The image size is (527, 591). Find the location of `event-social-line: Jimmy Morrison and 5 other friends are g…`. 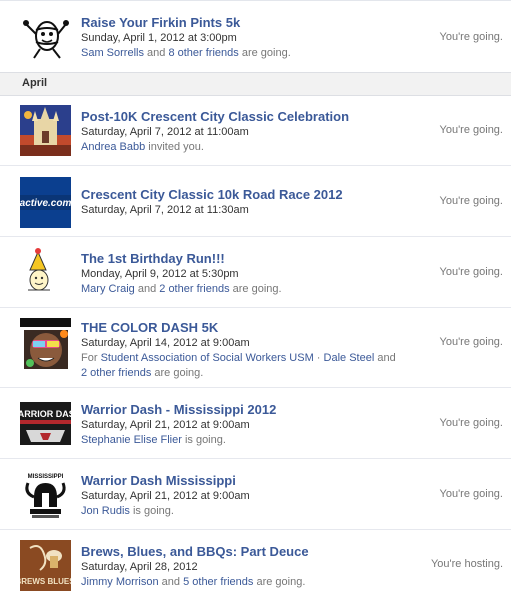

event-social-line: Jimmy Morrison and 5 other friends are g… is located at coordinates (248, 582).